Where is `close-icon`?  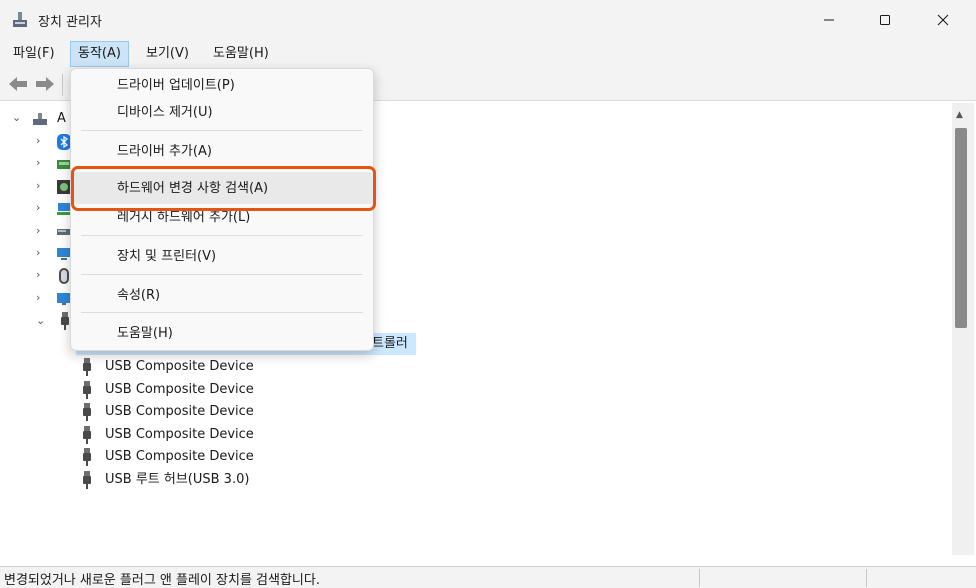
close-icon is located at coordinates (943, 20).